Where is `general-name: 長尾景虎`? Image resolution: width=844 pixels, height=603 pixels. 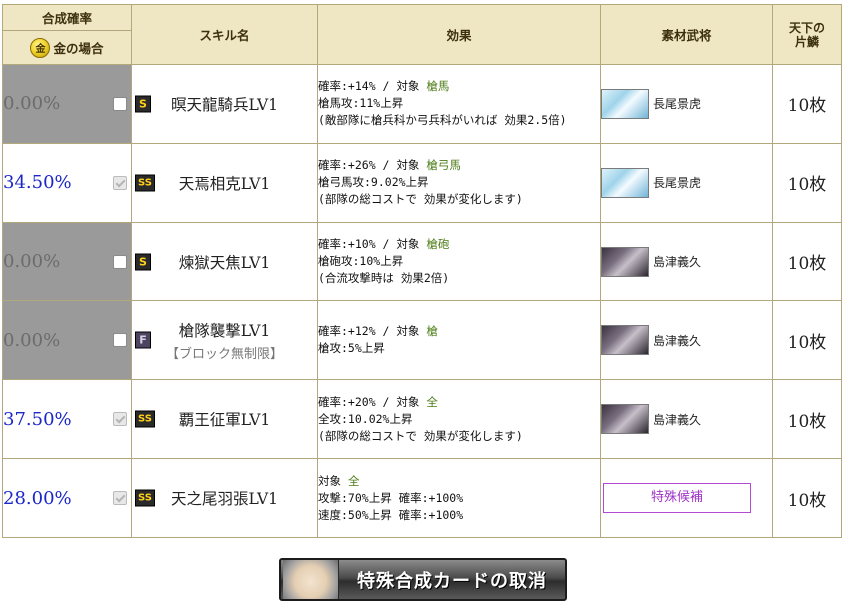 general-name: 長尾景虎 is located at coordinates (677, 183).